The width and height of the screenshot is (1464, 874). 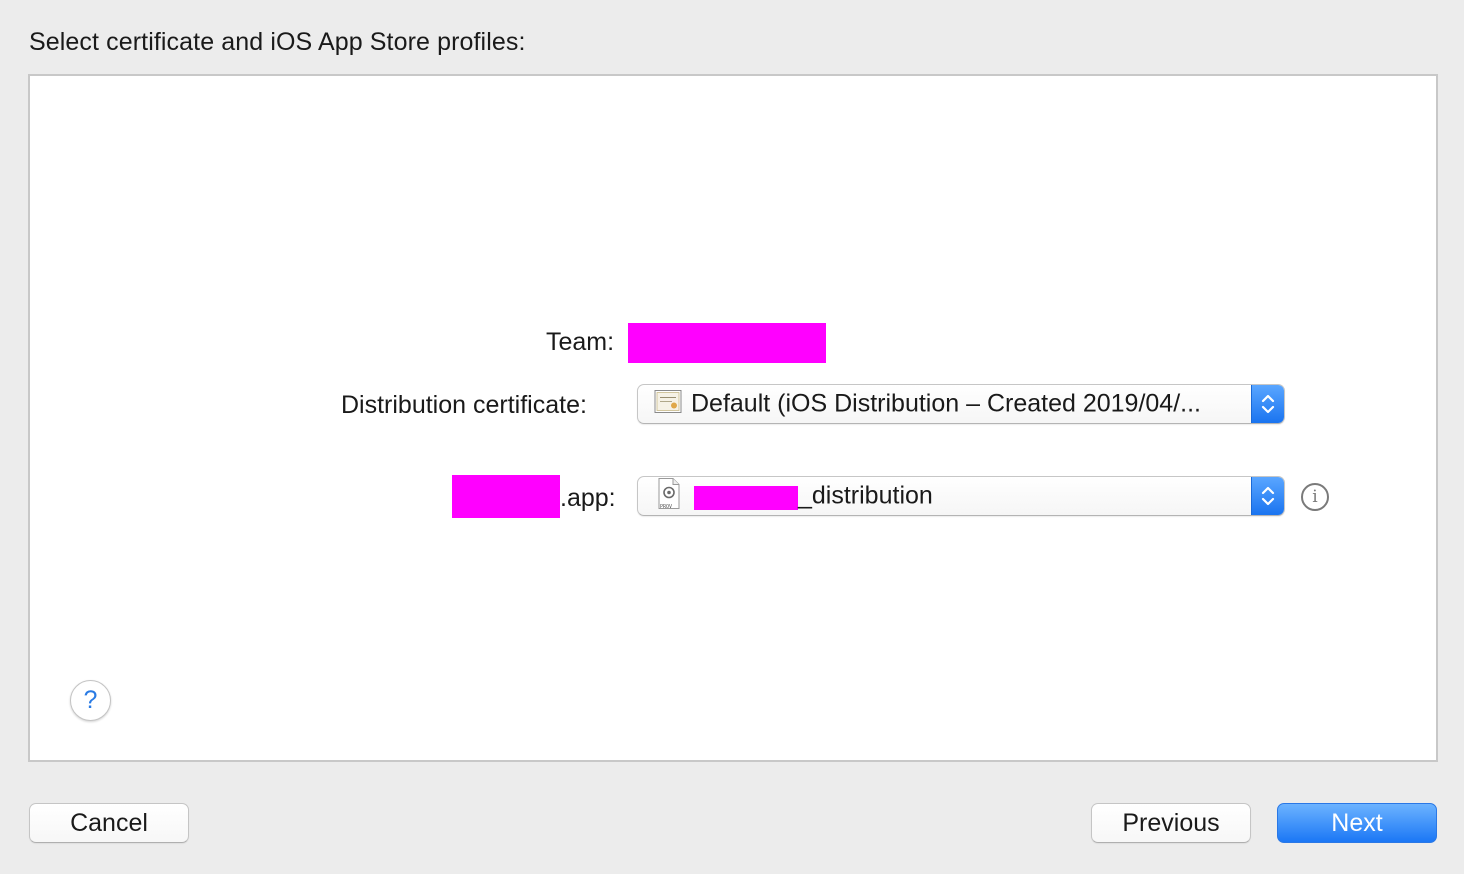 I want to click on profile-name-redacted, so click(x=746, y=498).